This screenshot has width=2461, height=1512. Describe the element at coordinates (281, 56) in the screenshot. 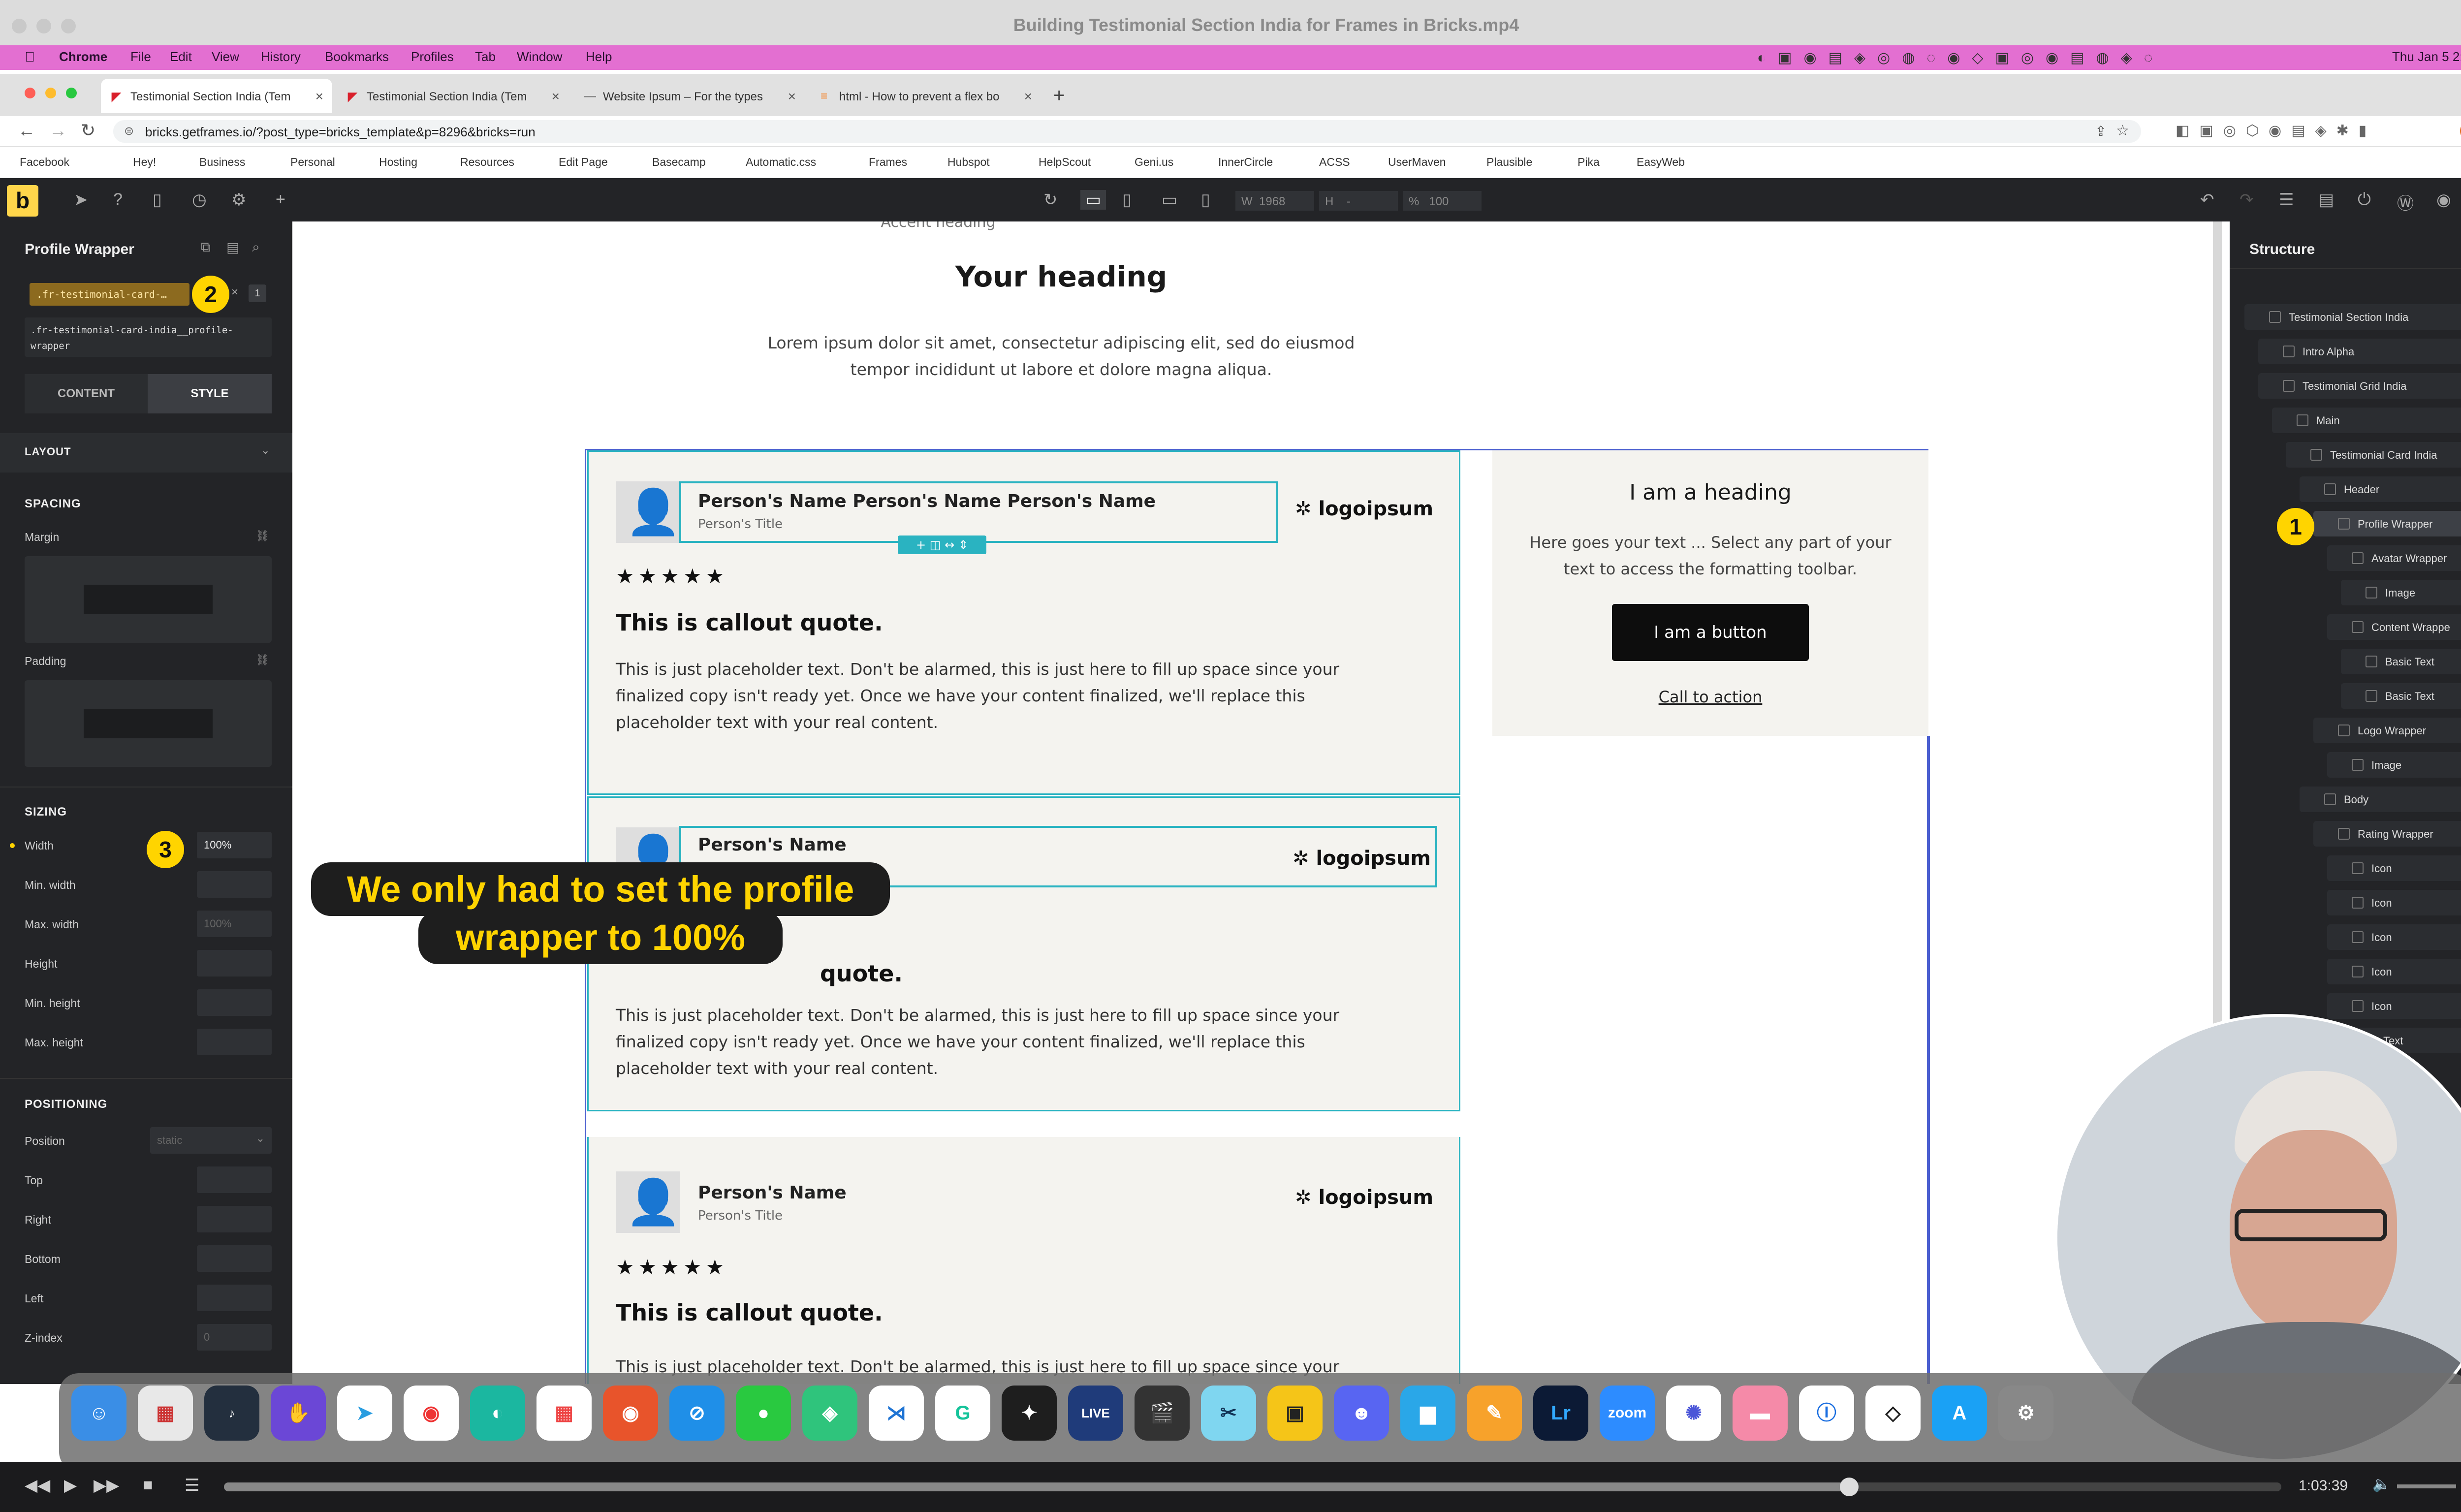

I see `menu-item: History` at that location.